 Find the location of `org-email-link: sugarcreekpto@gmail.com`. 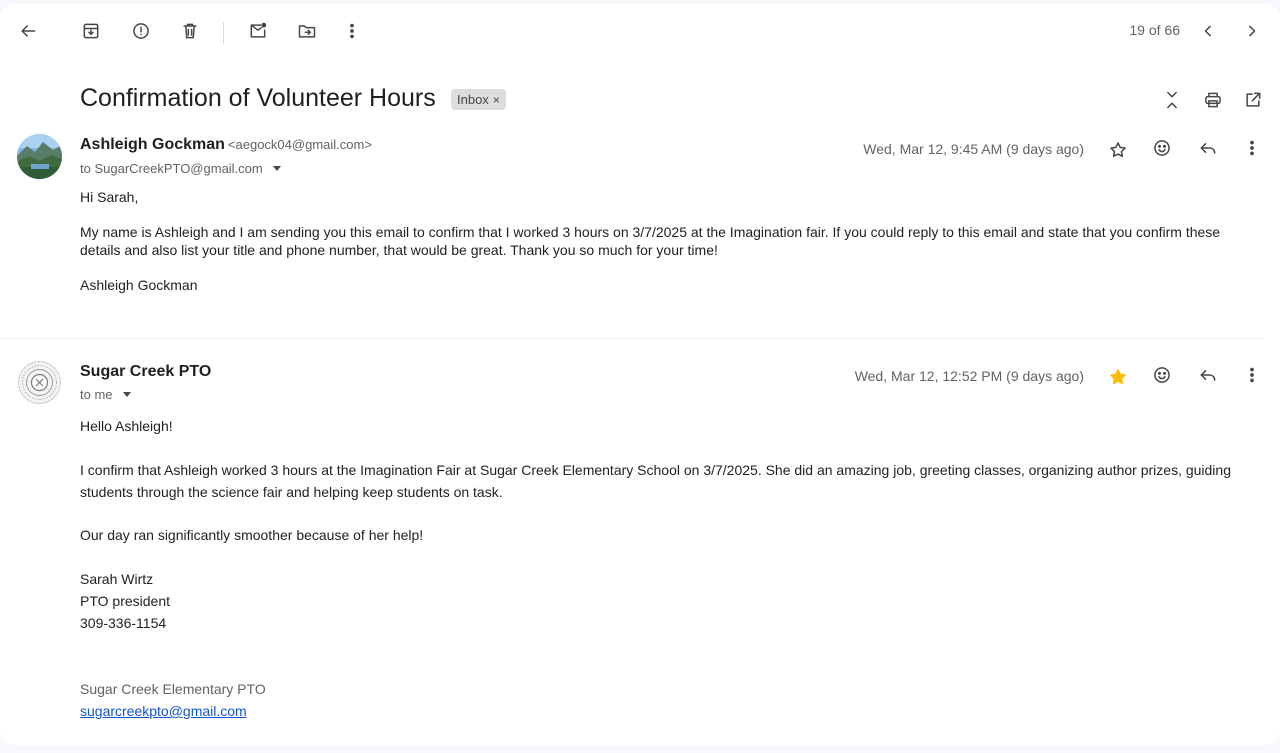

org-email-link: sugarcreekpto@gmail.com is located at coordinates (163, 711).